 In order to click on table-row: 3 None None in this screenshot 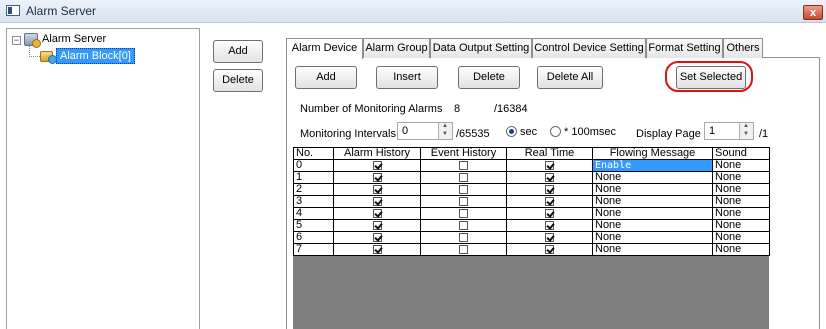, I will do `click(531, 201)`.